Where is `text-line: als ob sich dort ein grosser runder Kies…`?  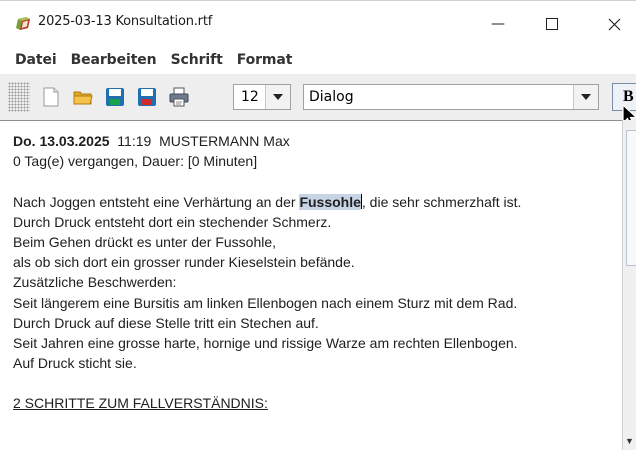 text-line: als ob sich dort ein grosser runder Kies… is located at coordinates (184, 262).